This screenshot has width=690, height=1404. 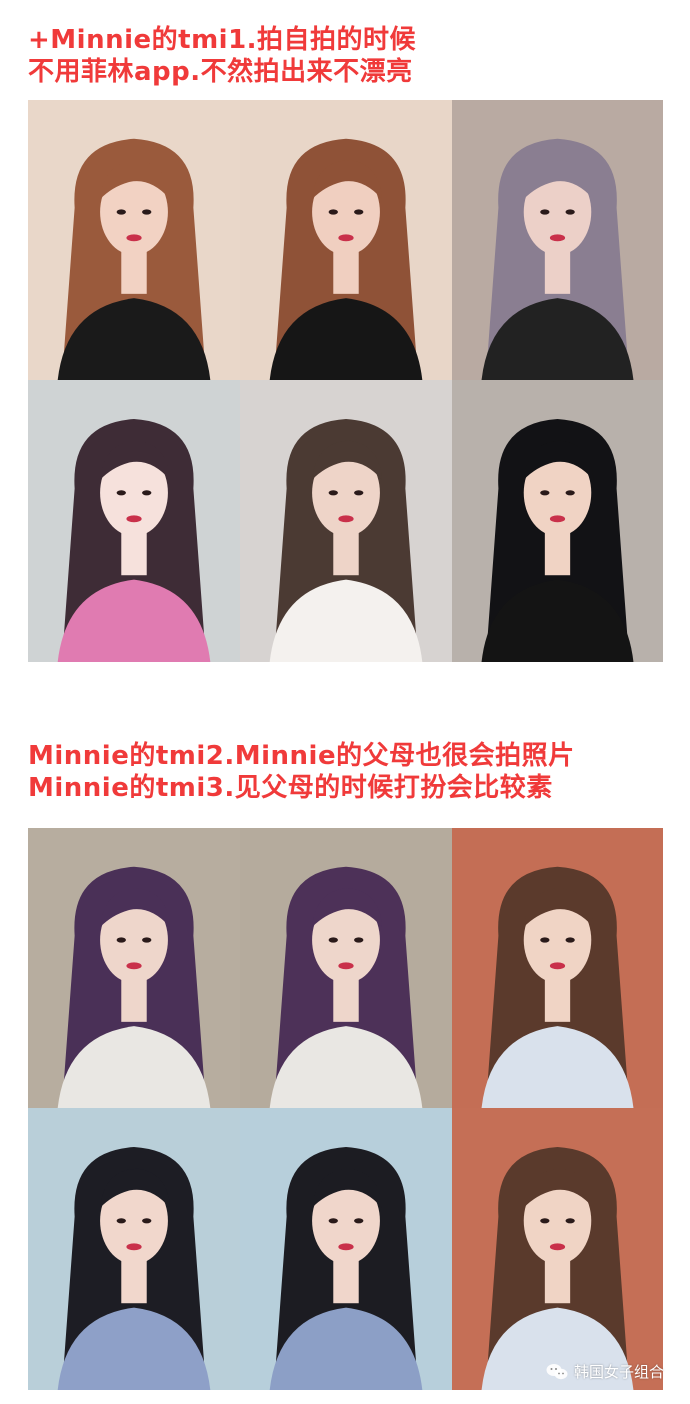 I want to click on watermark: 韩国女子组合, so click(x=605, y=1371).